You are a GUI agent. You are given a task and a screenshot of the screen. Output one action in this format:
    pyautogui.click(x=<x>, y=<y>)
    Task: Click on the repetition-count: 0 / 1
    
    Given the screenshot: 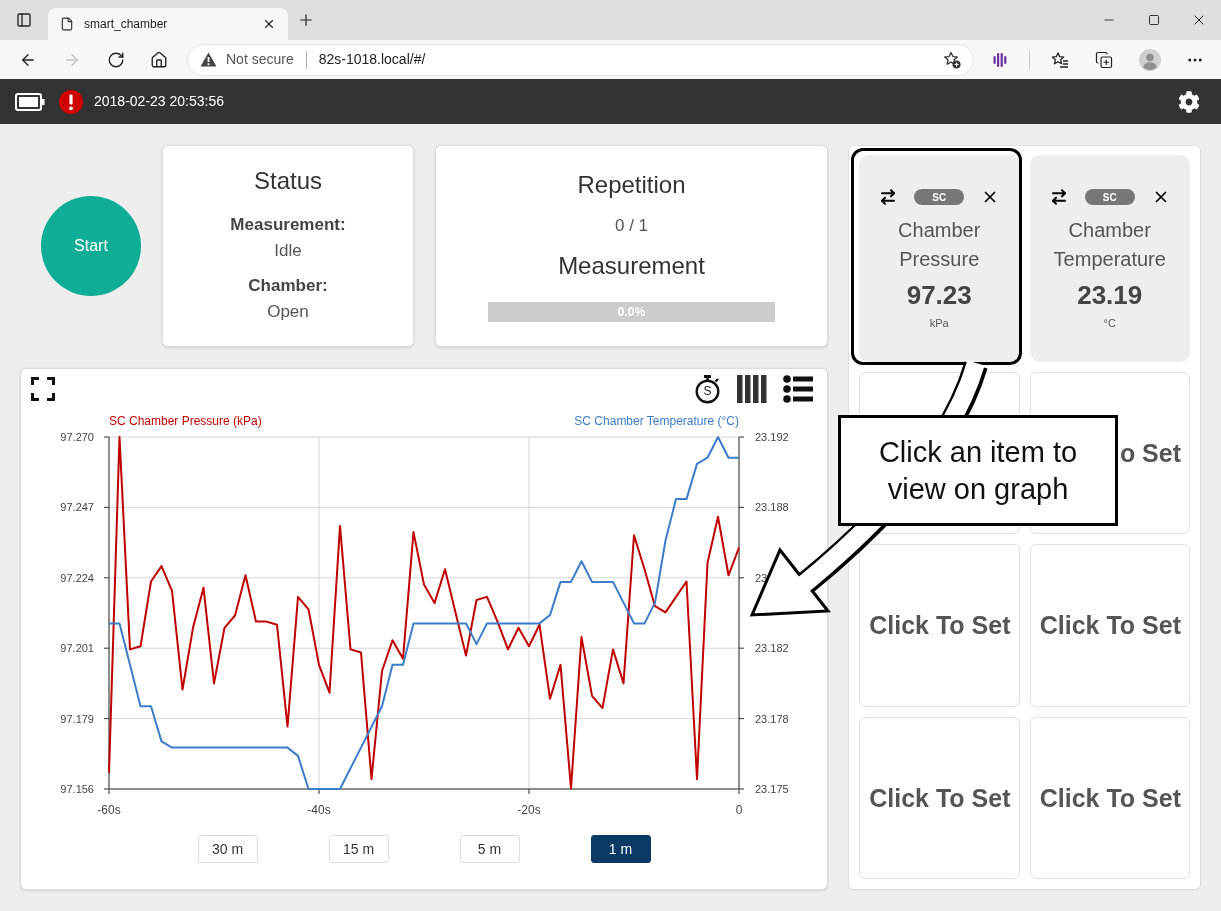 What is the action you would take?
    pyautogui.click(x=631, y=226)
    